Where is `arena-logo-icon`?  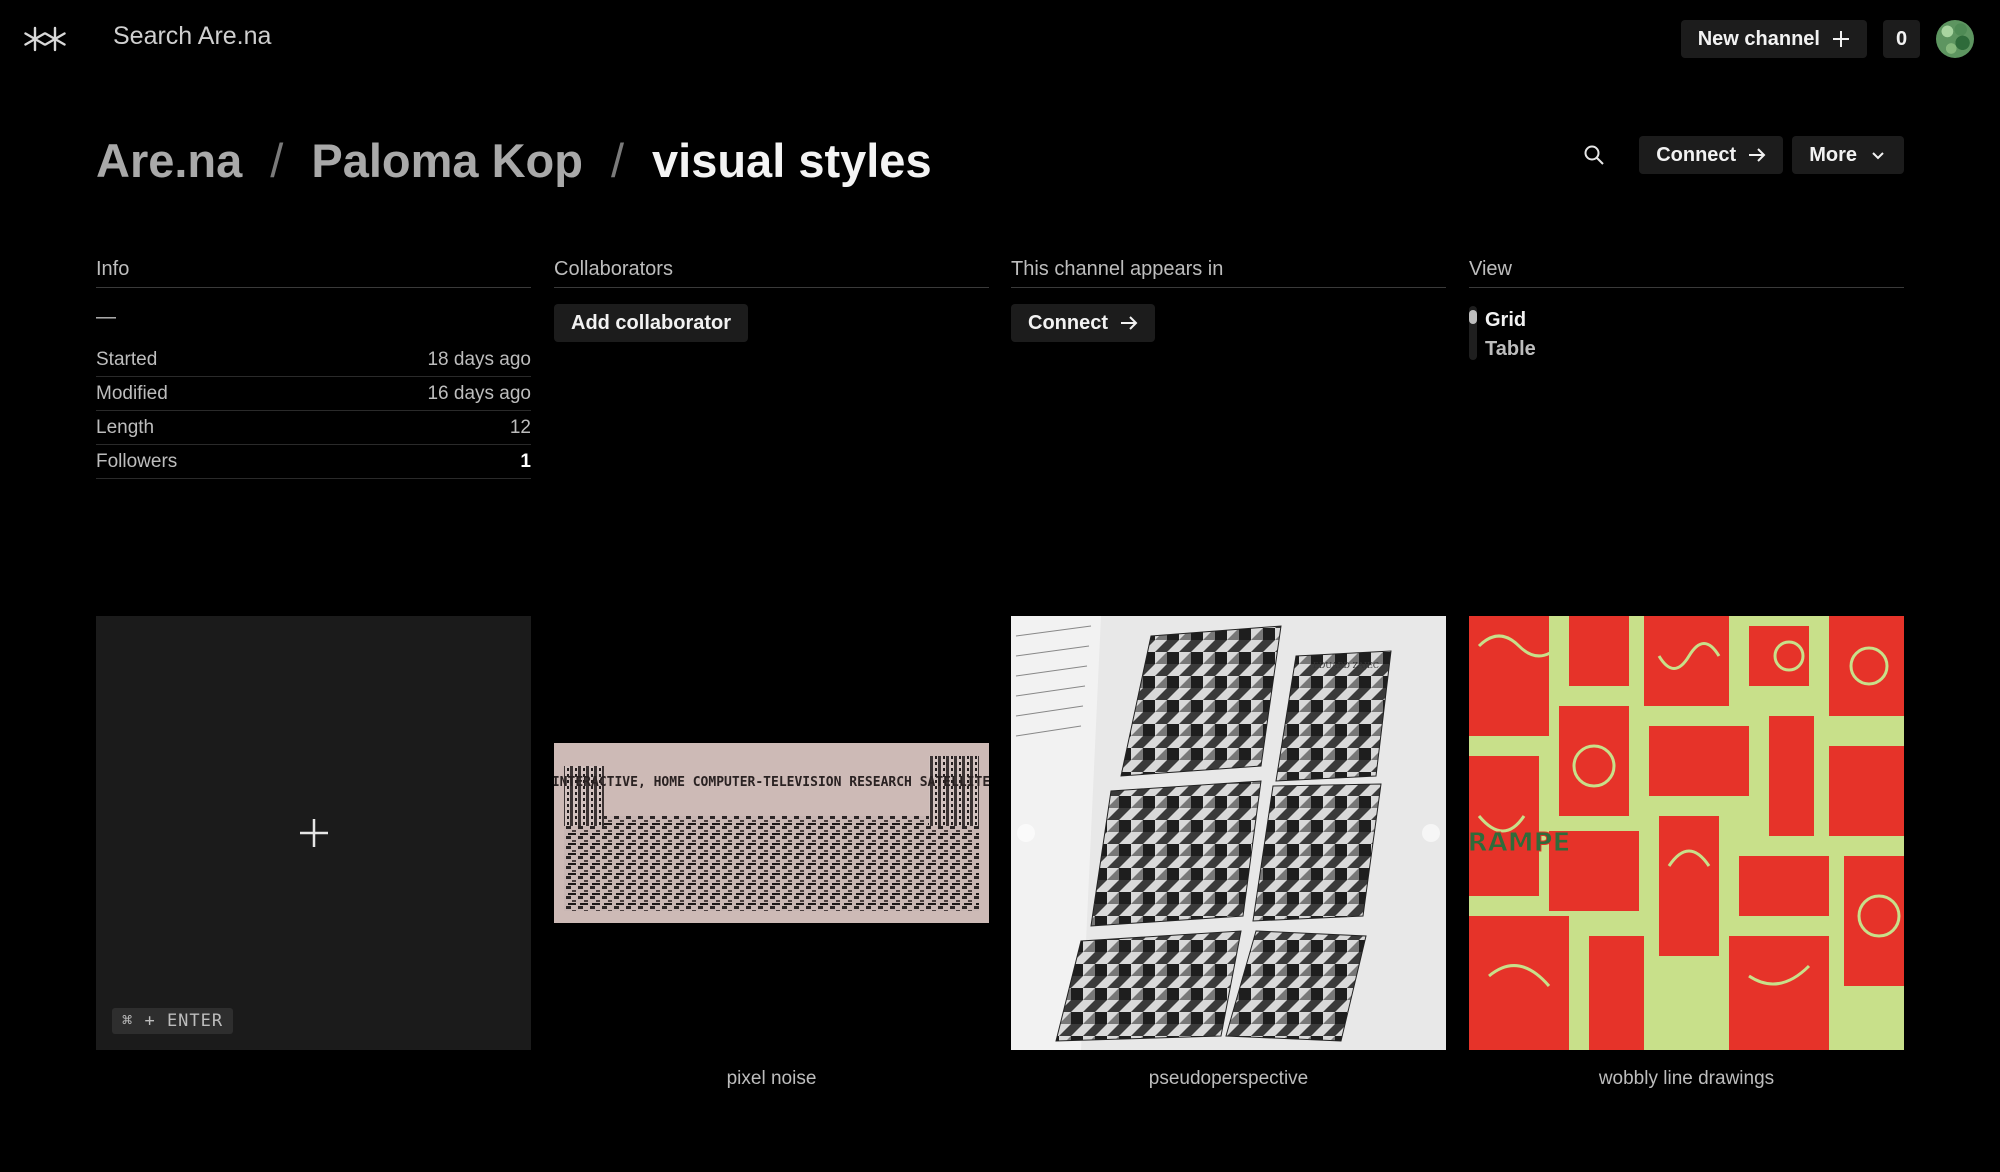
arena-logo-icon is located at coordinates (45, 39).